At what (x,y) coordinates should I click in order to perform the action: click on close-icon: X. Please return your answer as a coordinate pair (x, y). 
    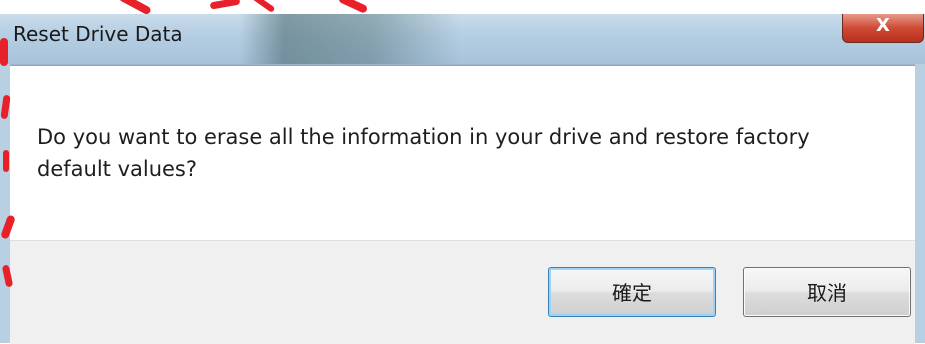
    Looking at the image, I should click on (883, 25).